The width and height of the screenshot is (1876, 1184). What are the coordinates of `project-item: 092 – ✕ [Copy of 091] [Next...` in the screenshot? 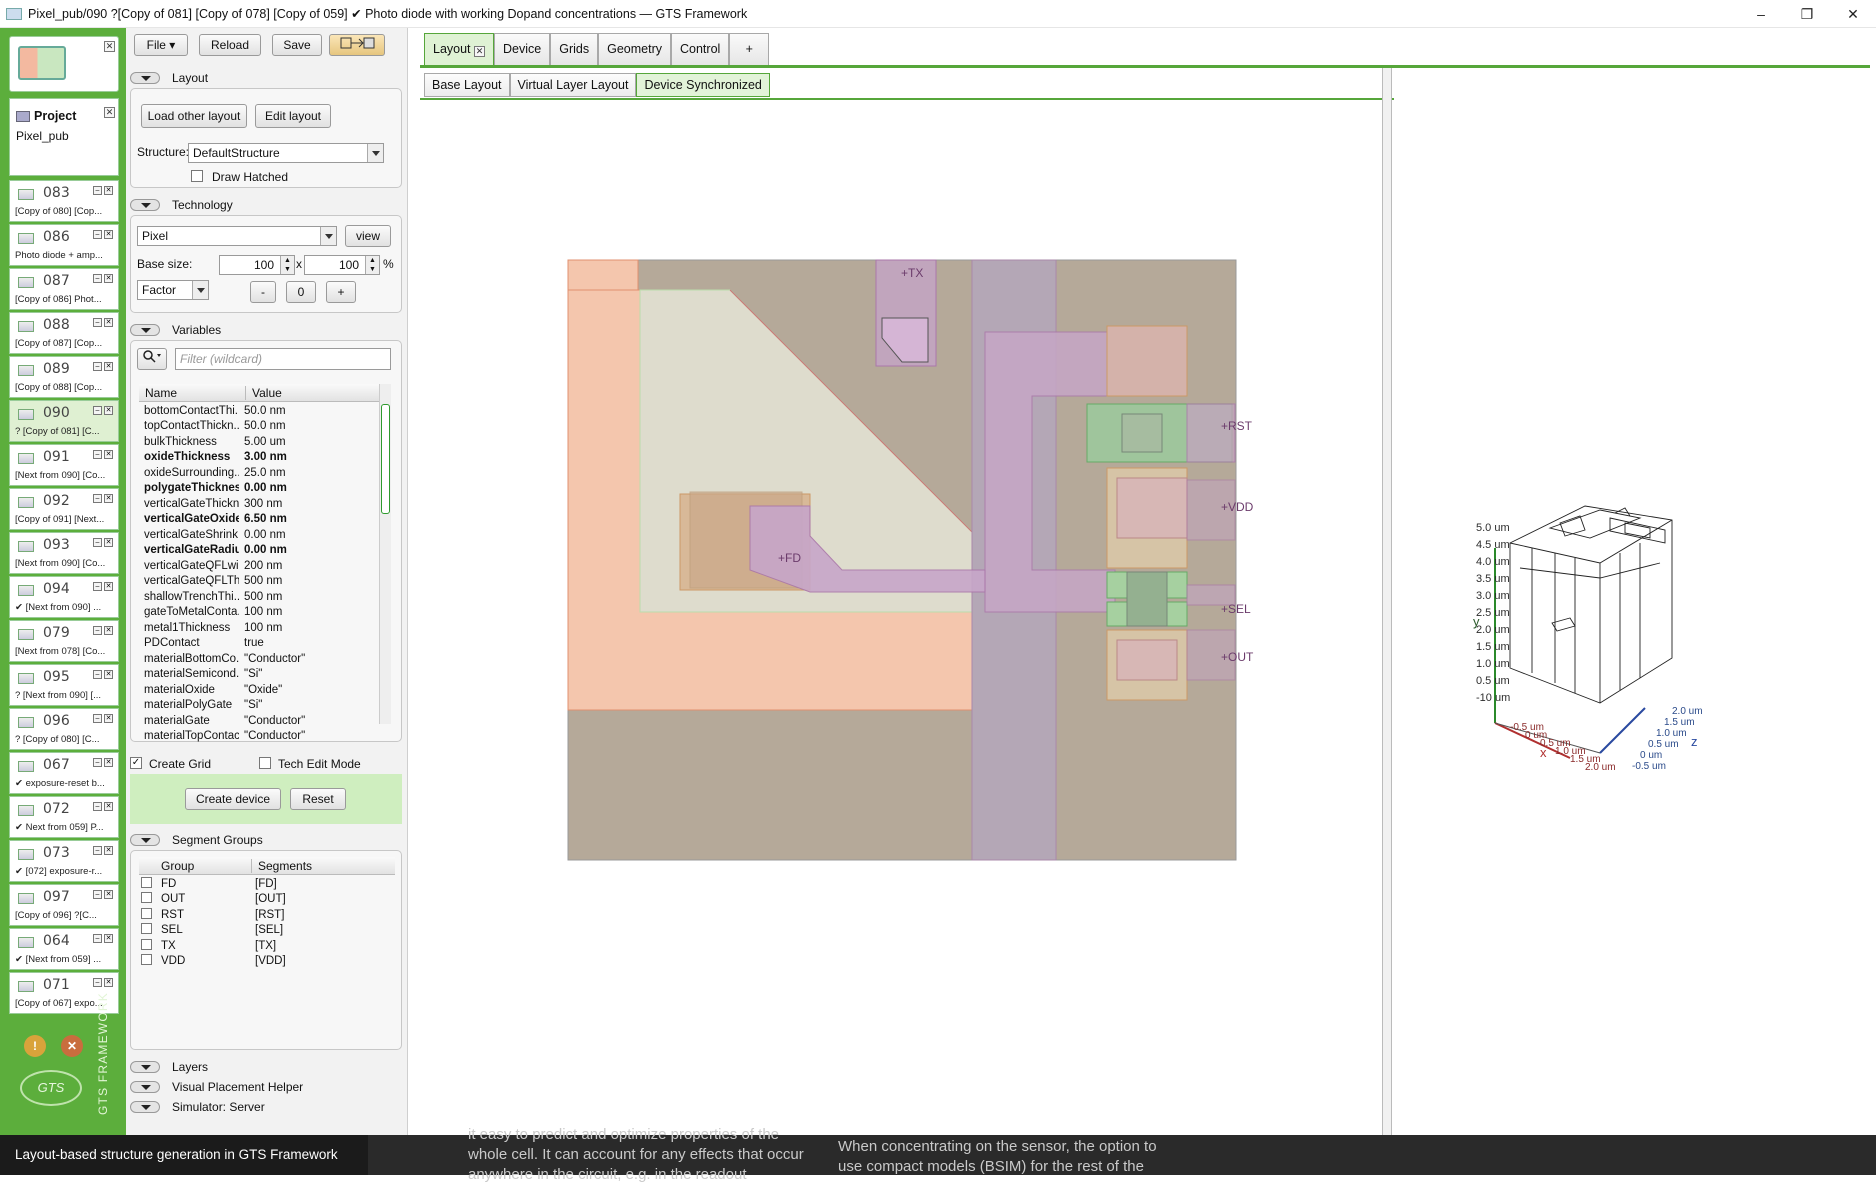 It's located at (64, 509).